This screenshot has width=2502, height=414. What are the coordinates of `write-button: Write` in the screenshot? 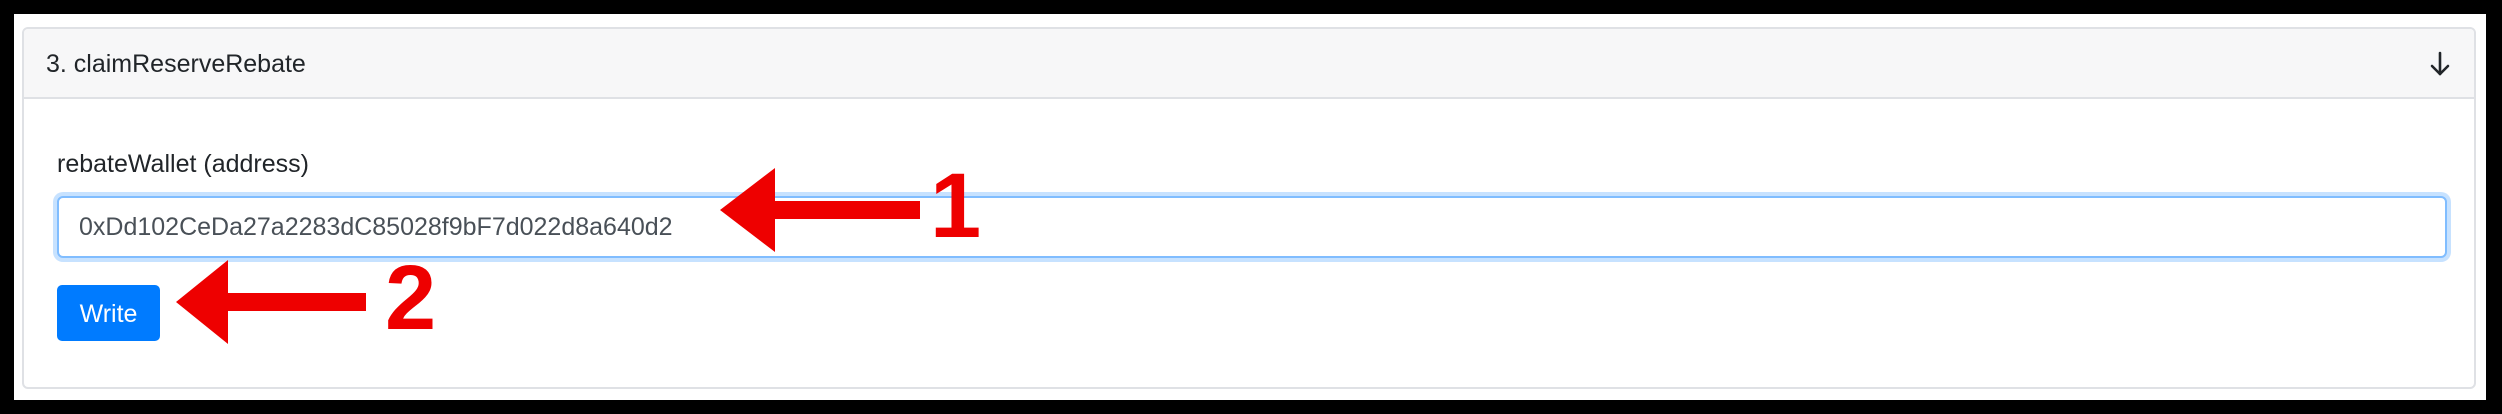 It's located at (108, 313).